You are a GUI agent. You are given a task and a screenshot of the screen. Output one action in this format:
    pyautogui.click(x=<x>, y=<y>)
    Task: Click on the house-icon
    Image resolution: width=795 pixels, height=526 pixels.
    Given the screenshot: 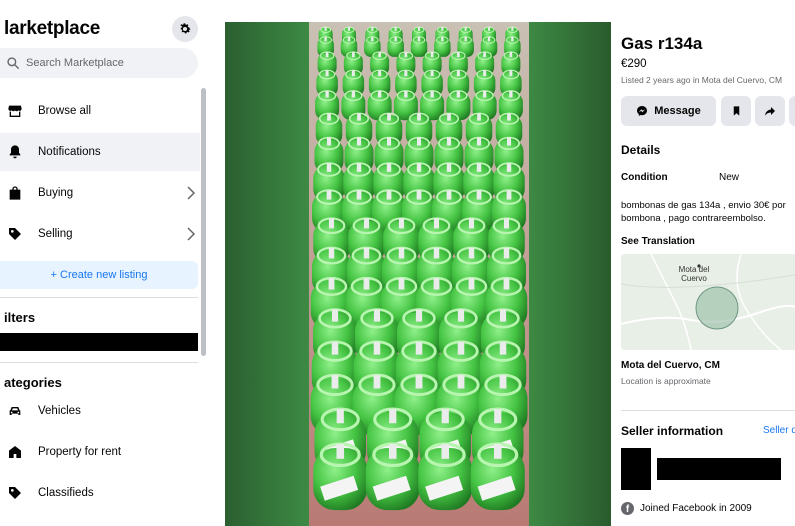 What is the action you would take?
    pyautogui.click(x=15, y=452)
    